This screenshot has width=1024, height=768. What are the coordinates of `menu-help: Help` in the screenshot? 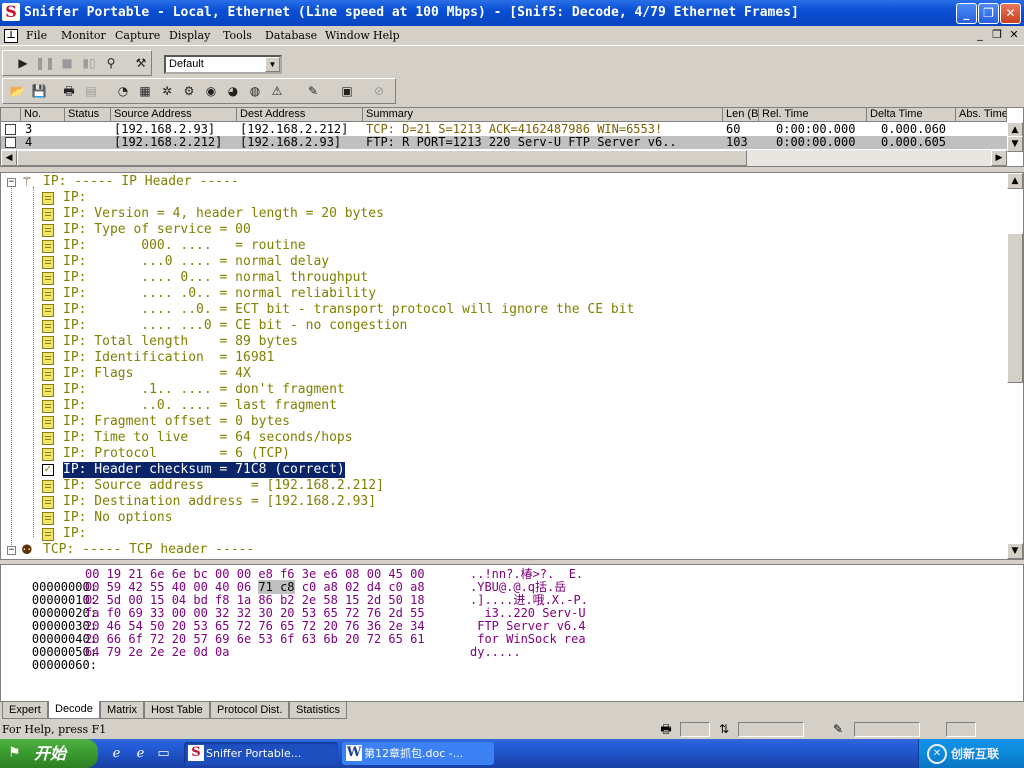 It's located at (386, 35).